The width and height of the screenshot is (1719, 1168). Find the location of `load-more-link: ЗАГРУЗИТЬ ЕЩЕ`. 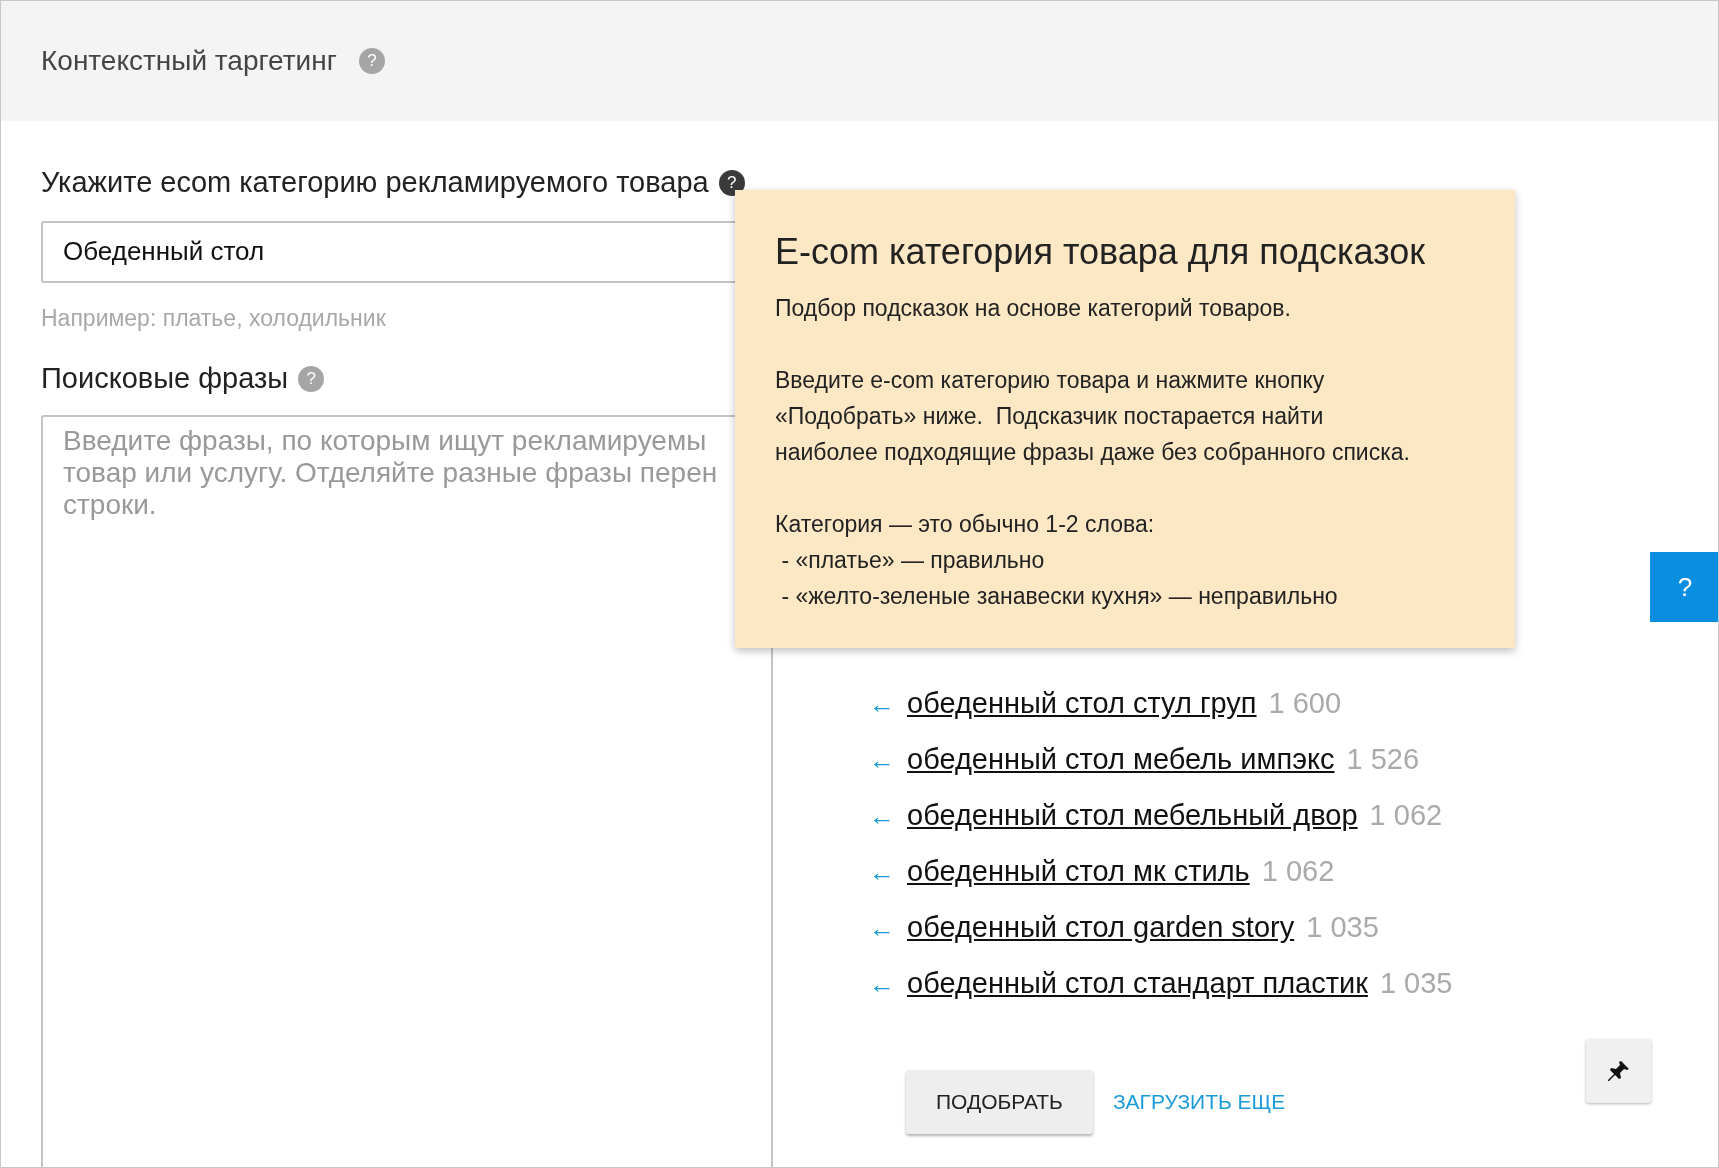

load-more-link: ЗАГРУЗИТЬ ЕЩЕ is located at coordinates (1199, 1102).